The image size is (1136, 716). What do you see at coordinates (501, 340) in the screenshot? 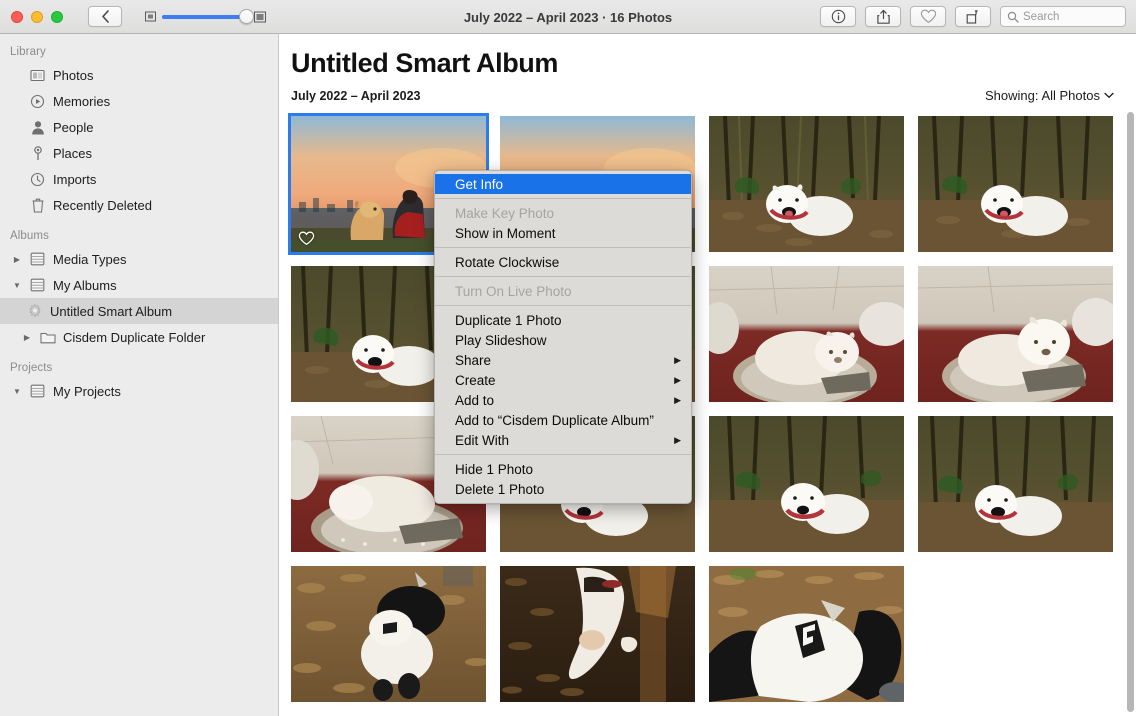
I see `menu-item-label: Play Slideshow` at bounding box center [501, 340].